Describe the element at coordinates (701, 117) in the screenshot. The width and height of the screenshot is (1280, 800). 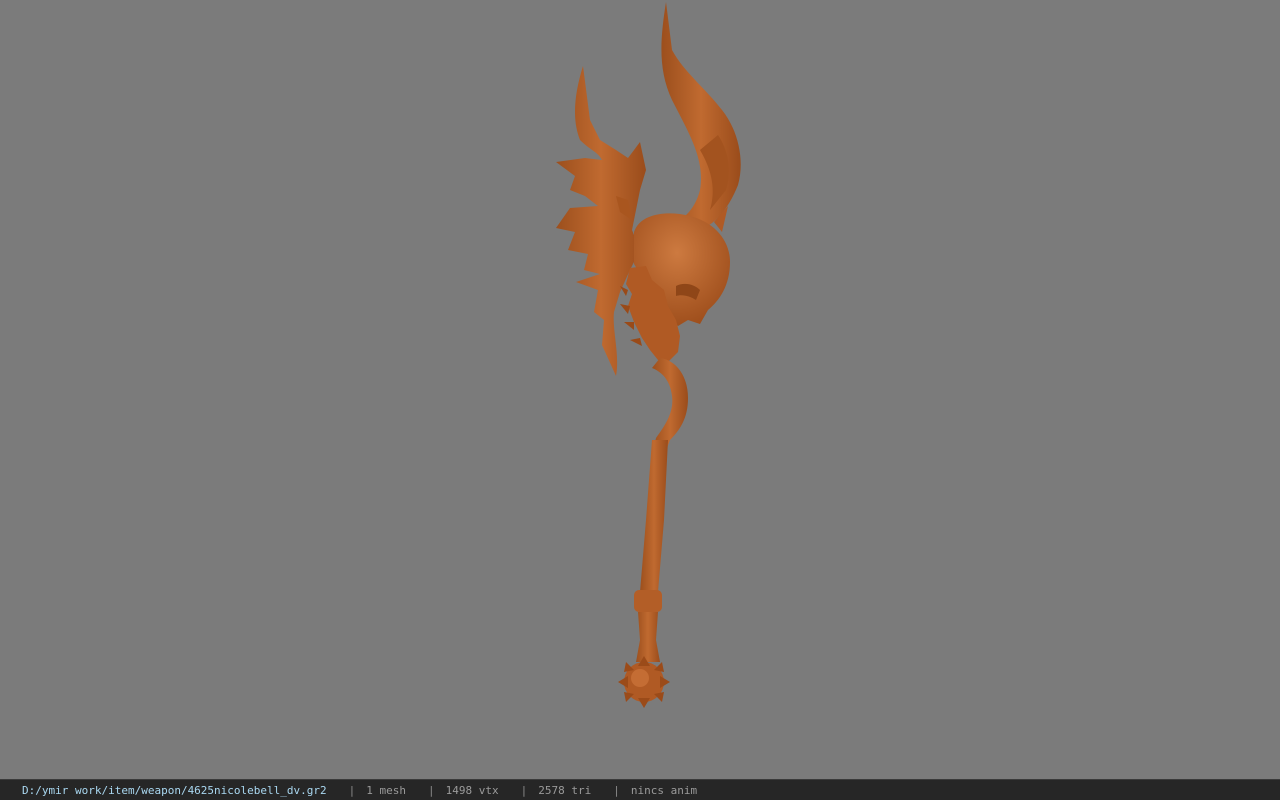
I see `right-blade-shape` at that location.